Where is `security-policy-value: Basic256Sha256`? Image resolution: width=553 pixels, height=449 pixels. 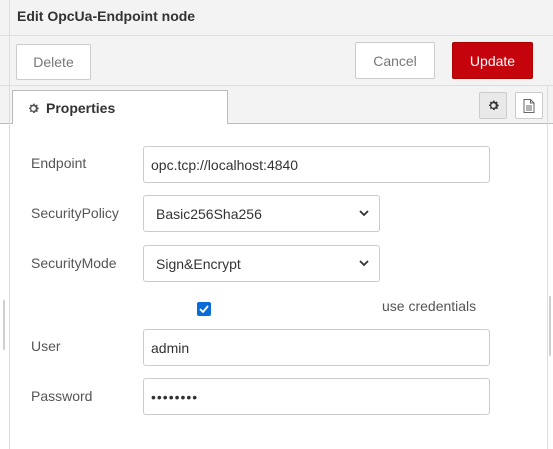 security-policy-value: Basic256Sha256 is located at coordinates (209, 213).